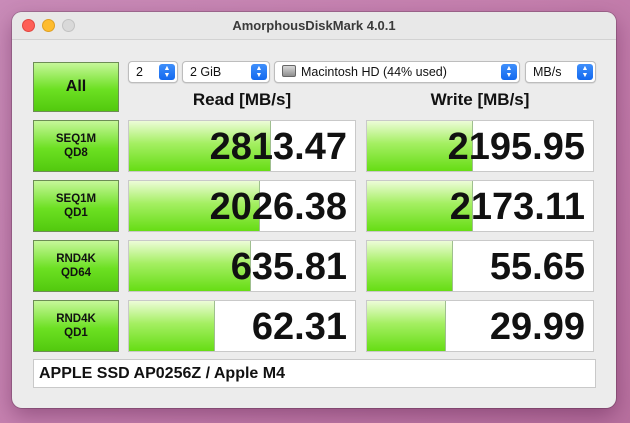 This screenshot has height=423, width=630. I want to click on test-count-select: 2 ▲ ▼, so click(153, 72).